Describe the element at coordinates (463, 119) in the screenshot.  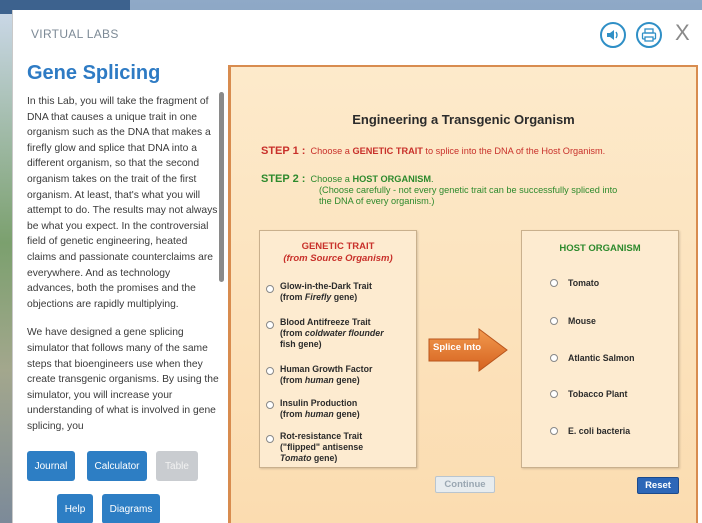
I see `simulator-title: Engineering a Transgenic Organism` at that location.